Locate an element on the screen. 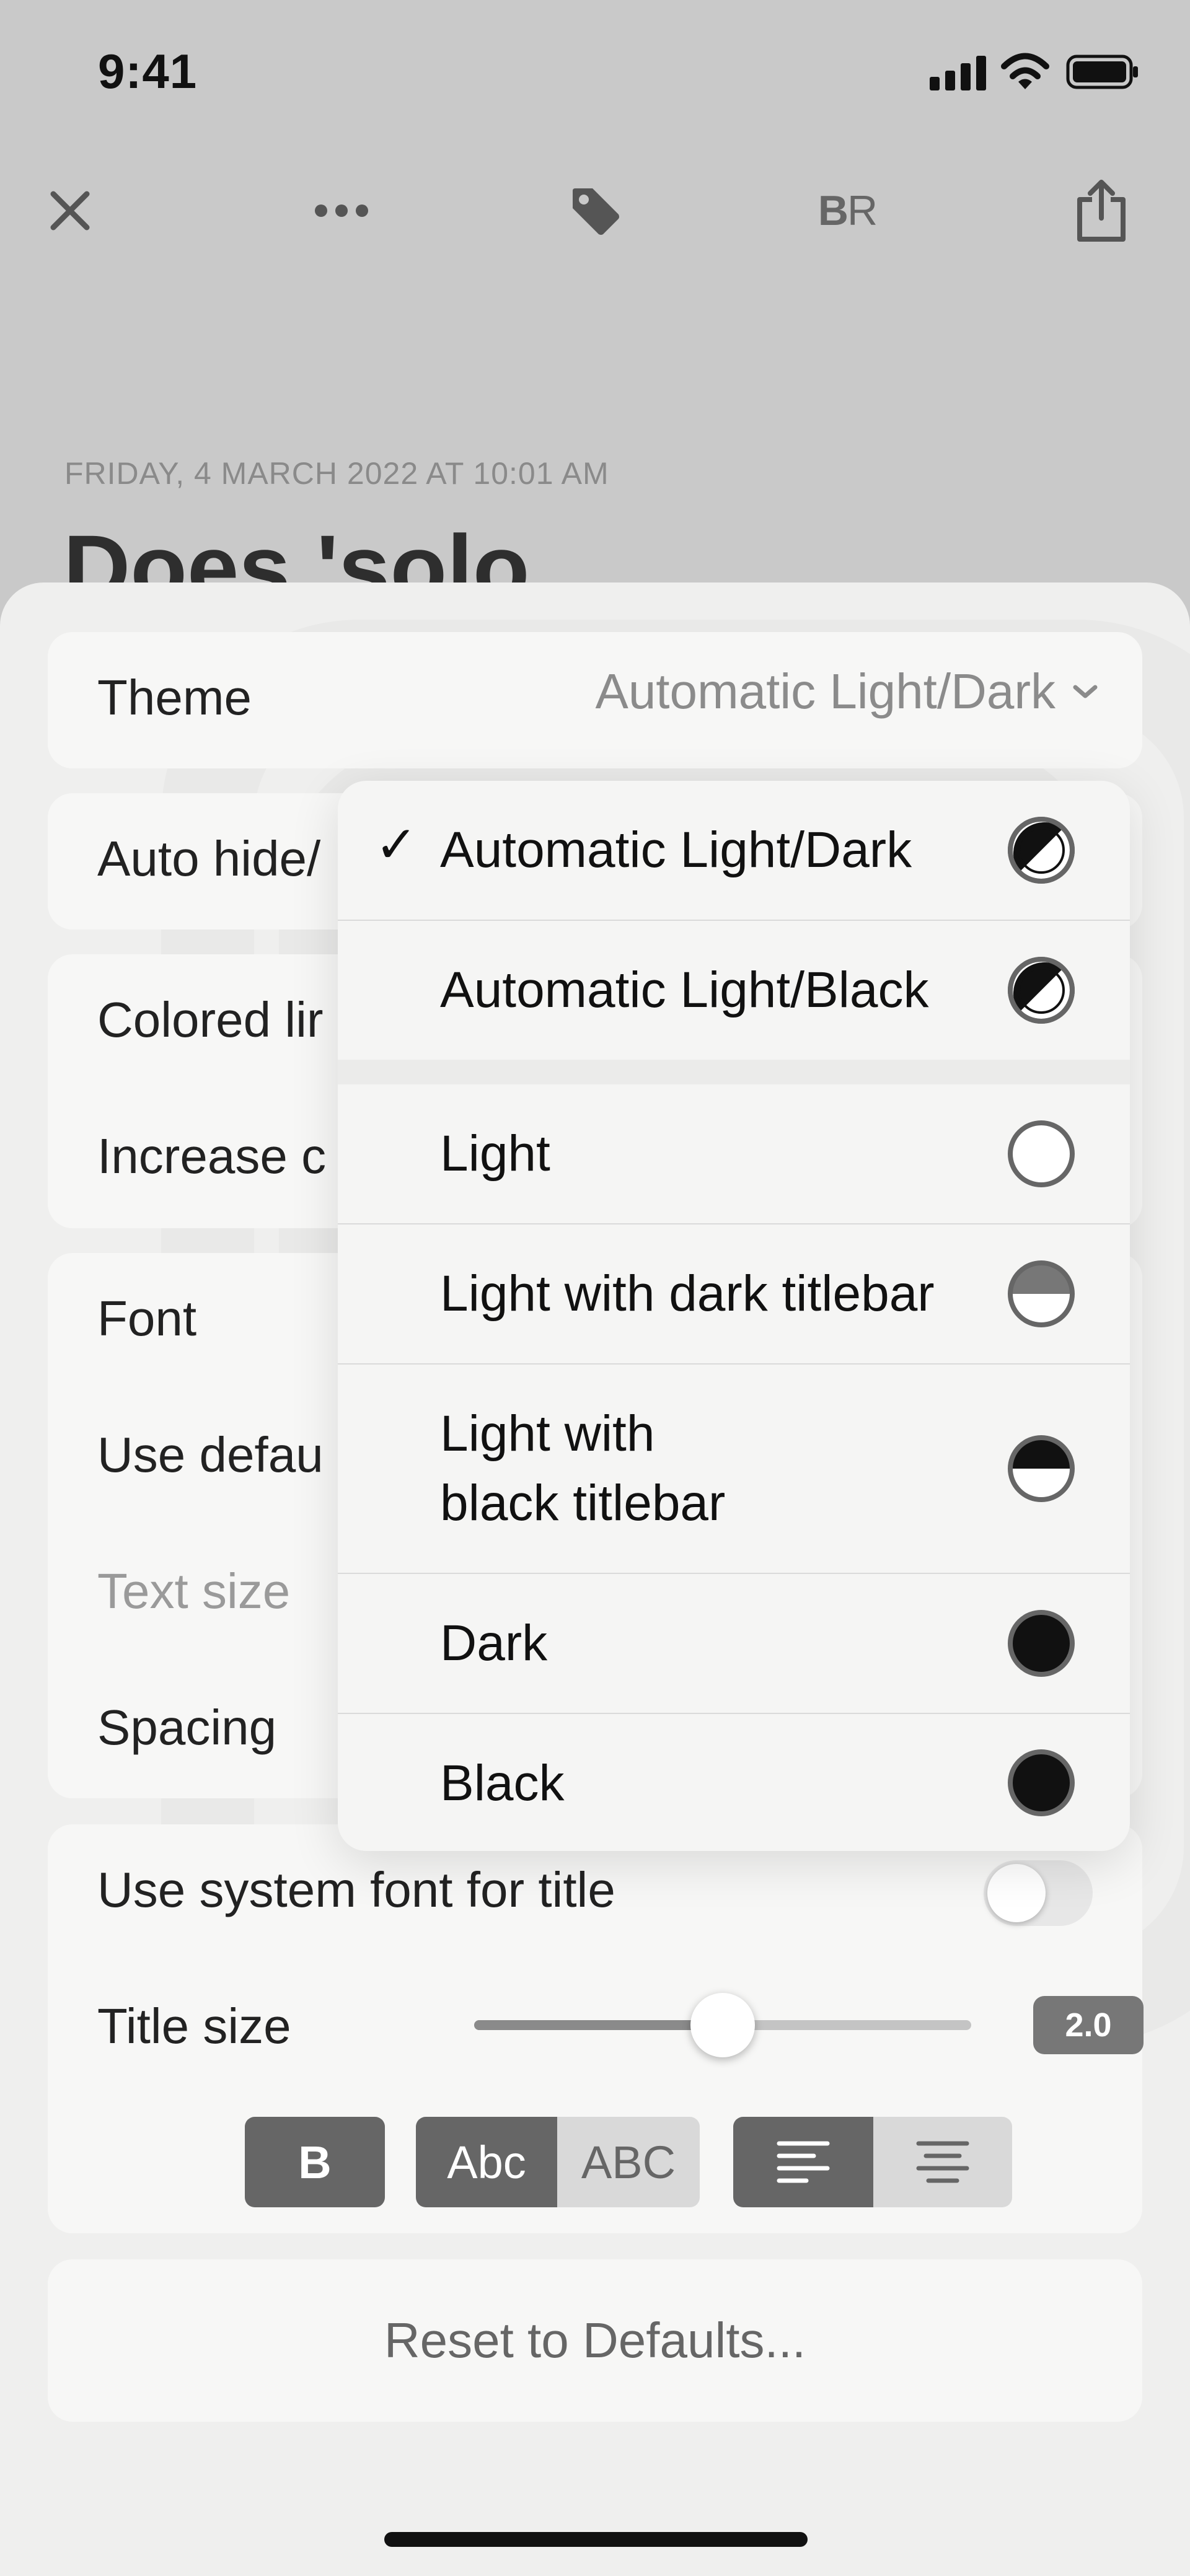 This screenshot has height=2576, width=1190. text-size-label: Text size is located at coordinates (194, 1591).